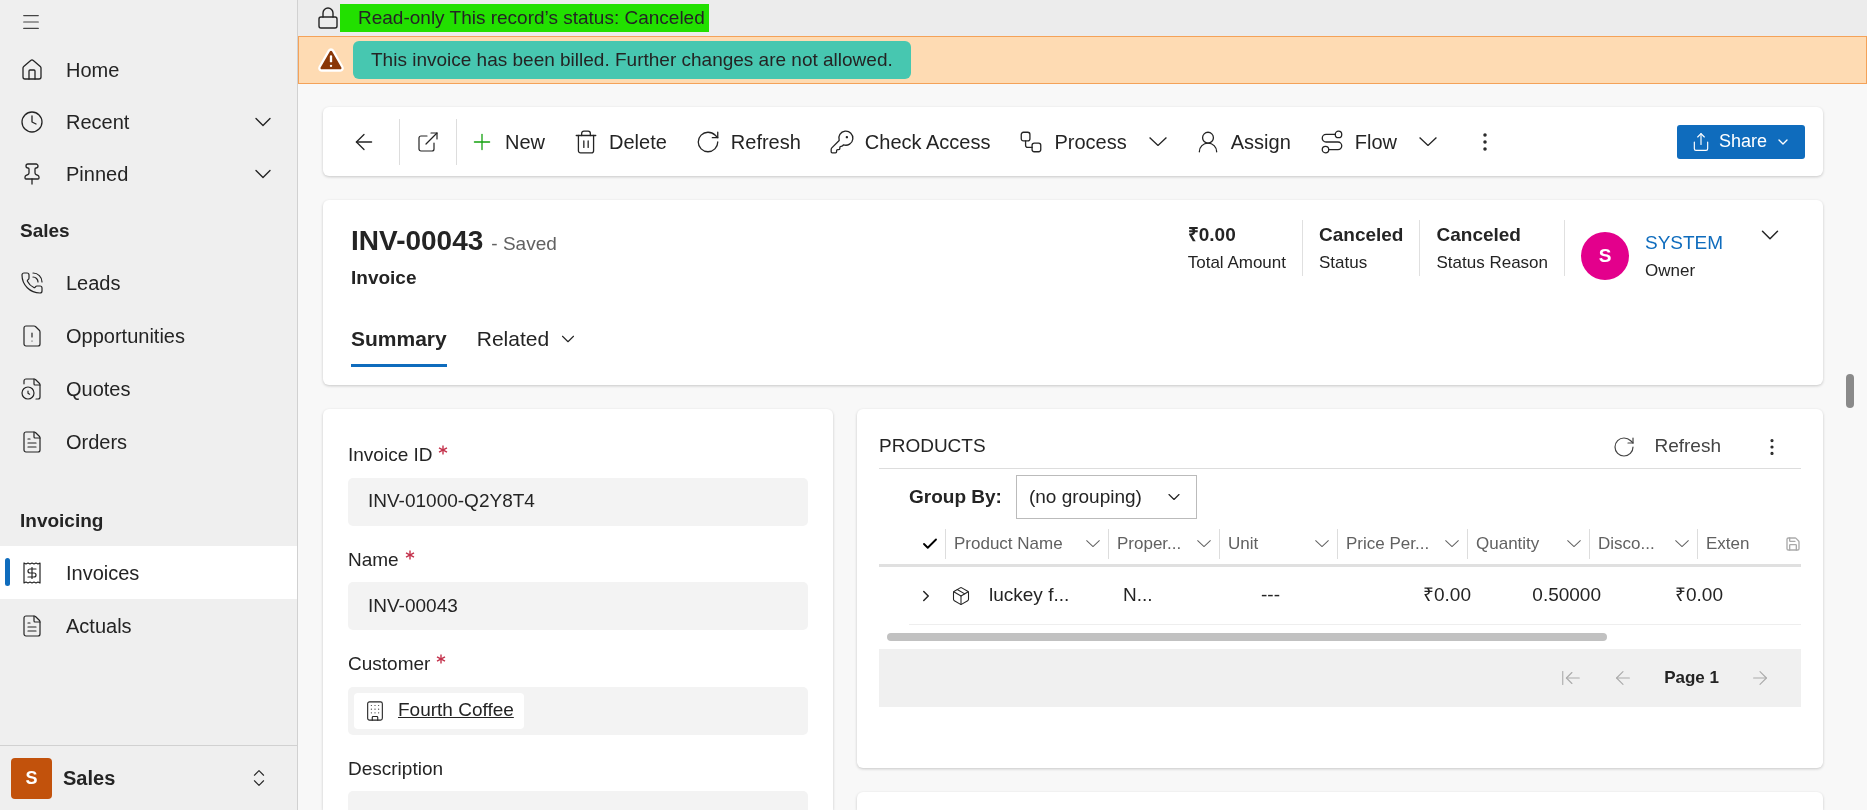 The width and height of the screenshot is (1867, 810). Describe the element at coordinates (375, 710) in the screenshot. I see `account-icon` at that location.